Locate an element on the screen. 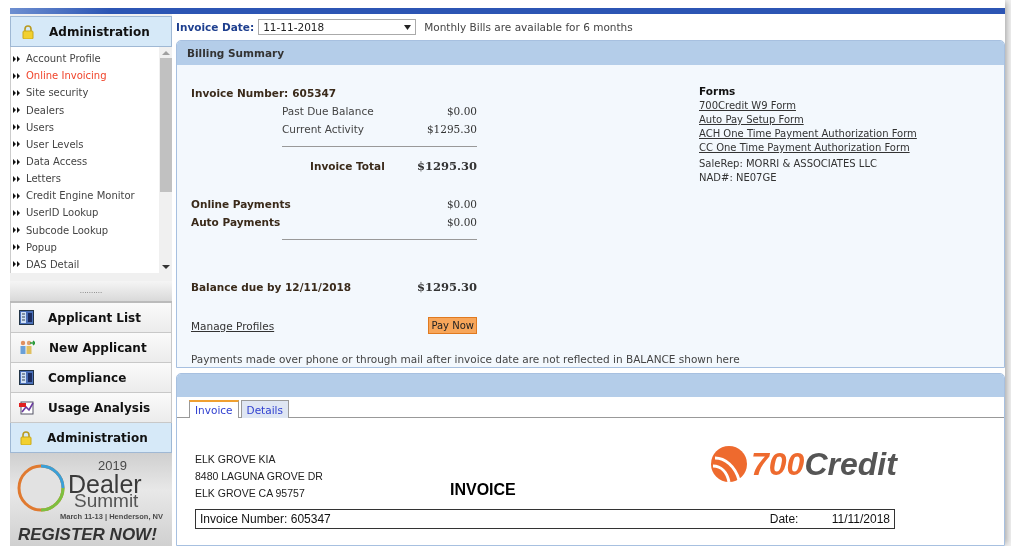 This screenshot has height=546, width=1011. invoice-total-label: Invoice Total is located at coordinates (347, 166).